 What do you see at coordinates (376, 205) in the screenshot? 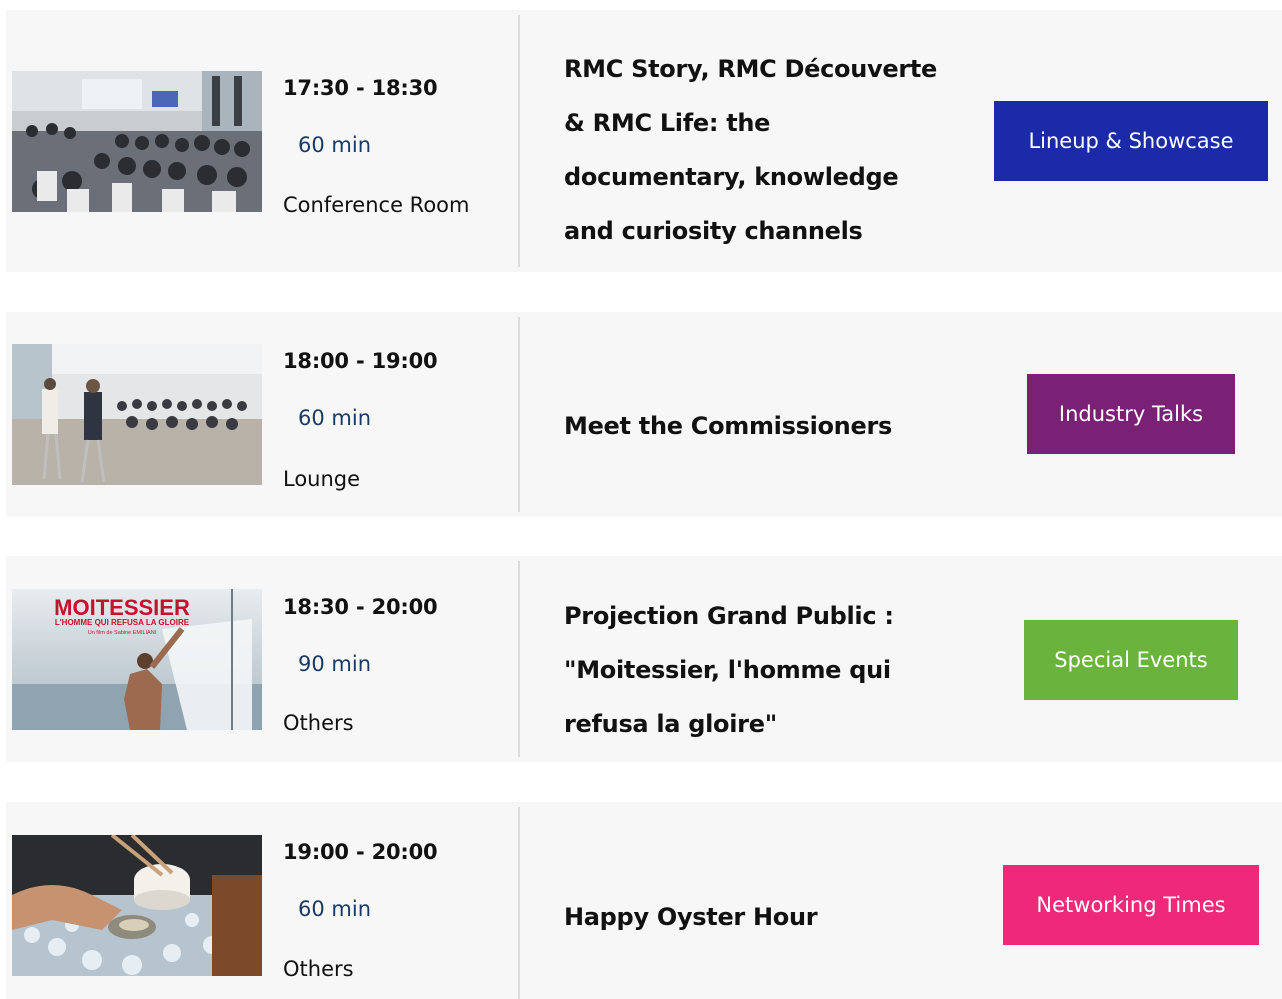
I see `session-room: Conference Room` at bounding box center [376, 205].